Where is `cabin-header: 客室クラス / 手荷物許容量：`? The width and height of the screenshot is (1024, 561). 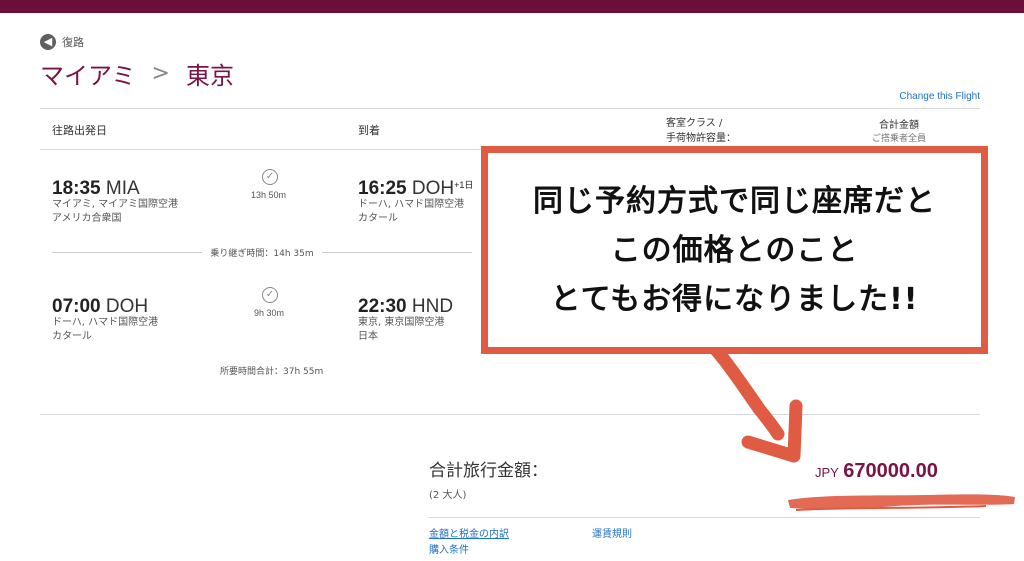
cabin-header: 客室クラス / 手荷物許容量： is located at coordinates (701, 131).